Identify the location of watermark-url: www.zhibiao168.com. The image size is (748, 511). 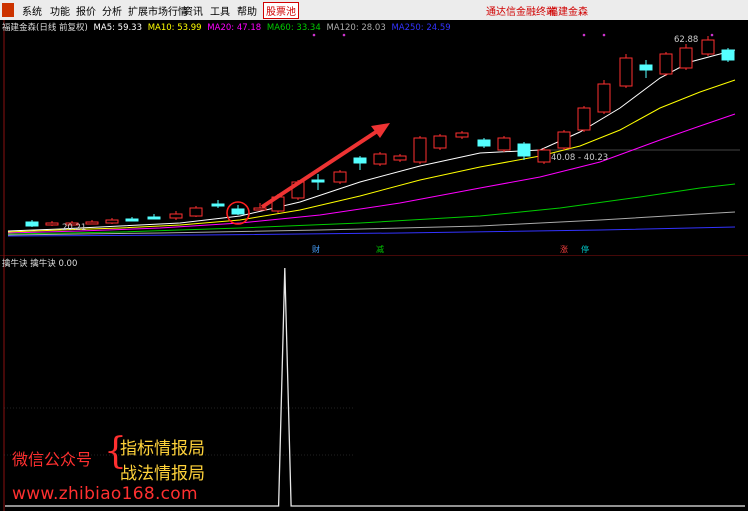
(105, 494).